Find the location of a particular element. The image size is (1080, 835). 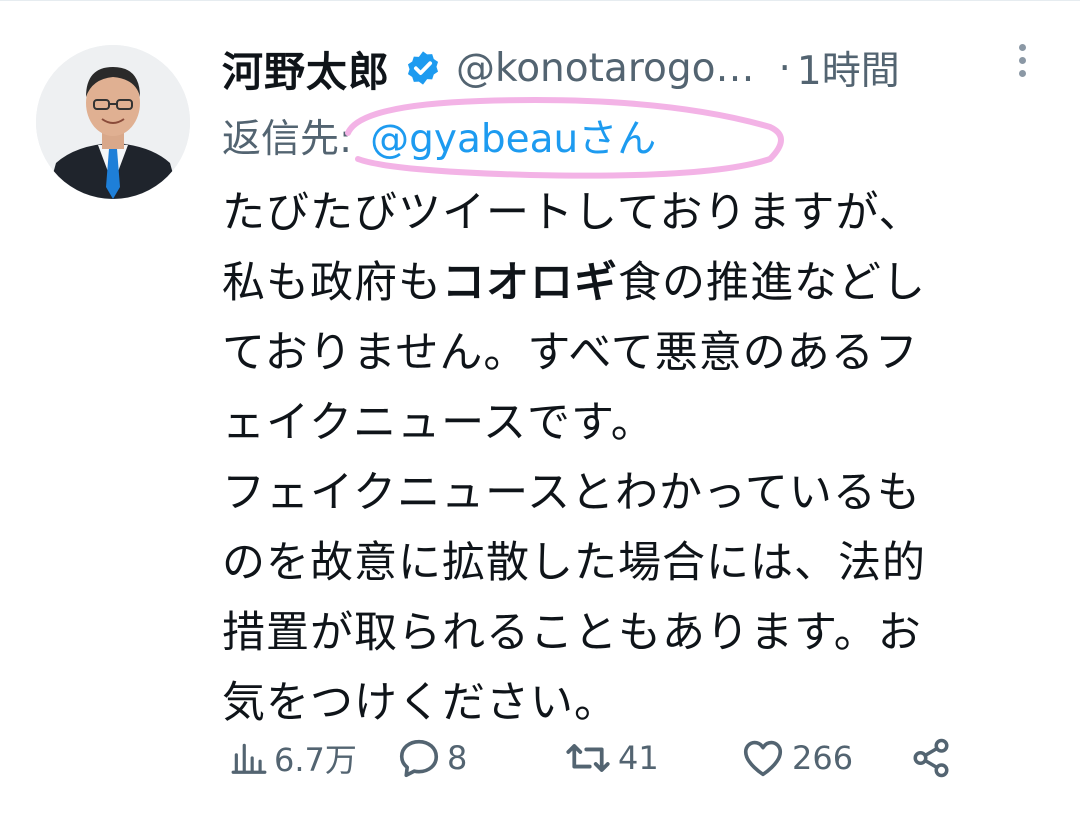

retweet-button: 41 is located at coordinates (611, 758).